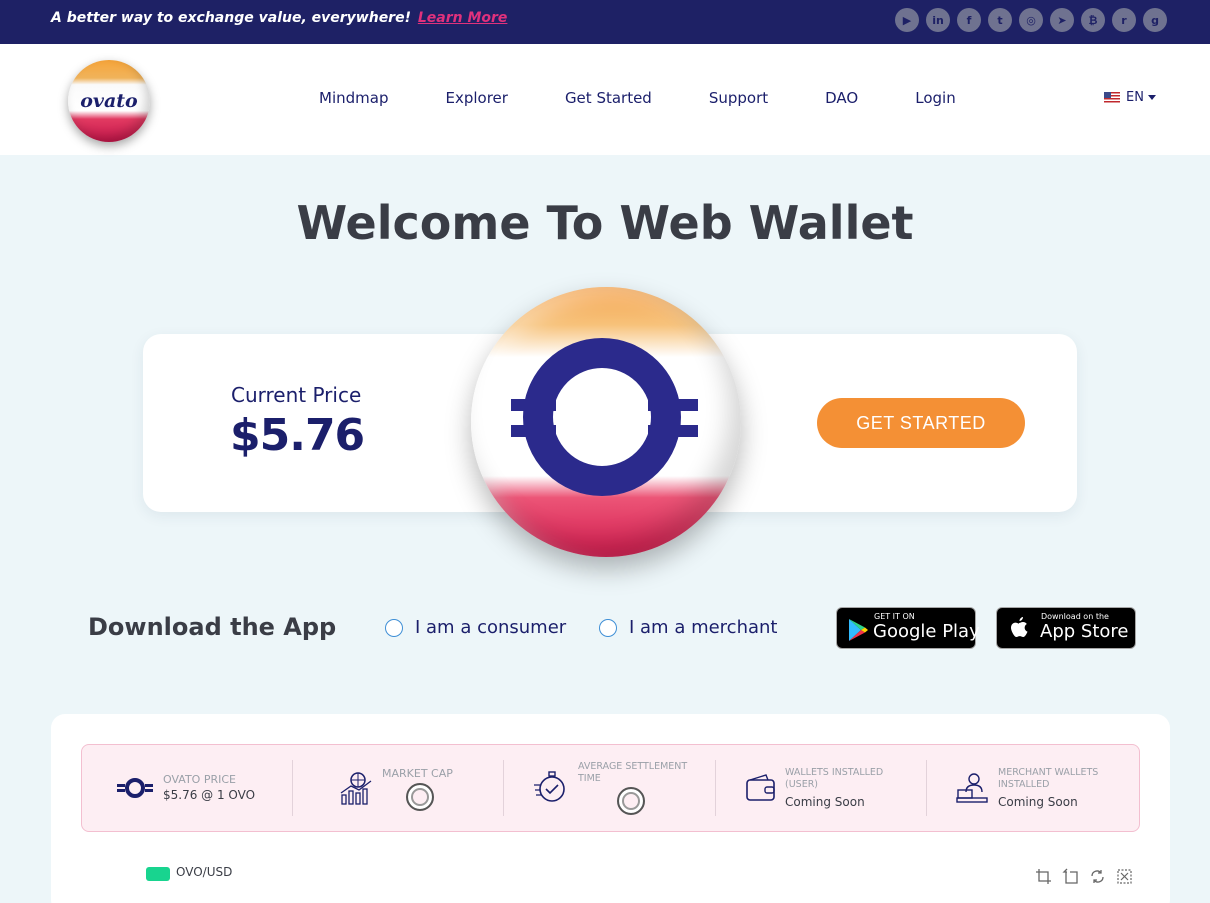 This screenshot has height=903, width=1210. Describe the element at coordinates (858, 630) in the screenshot. I see `google-play-icon` at that location.